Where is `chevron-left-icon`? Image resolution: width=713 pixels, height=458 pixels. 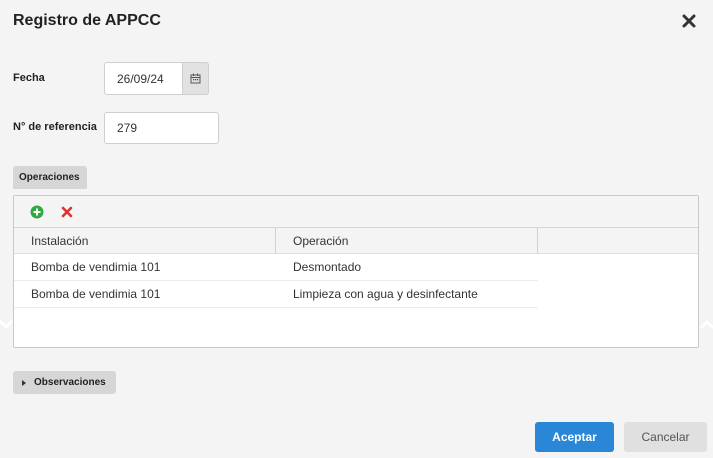
chevron-left-icon is located at coordinates (7, 324).